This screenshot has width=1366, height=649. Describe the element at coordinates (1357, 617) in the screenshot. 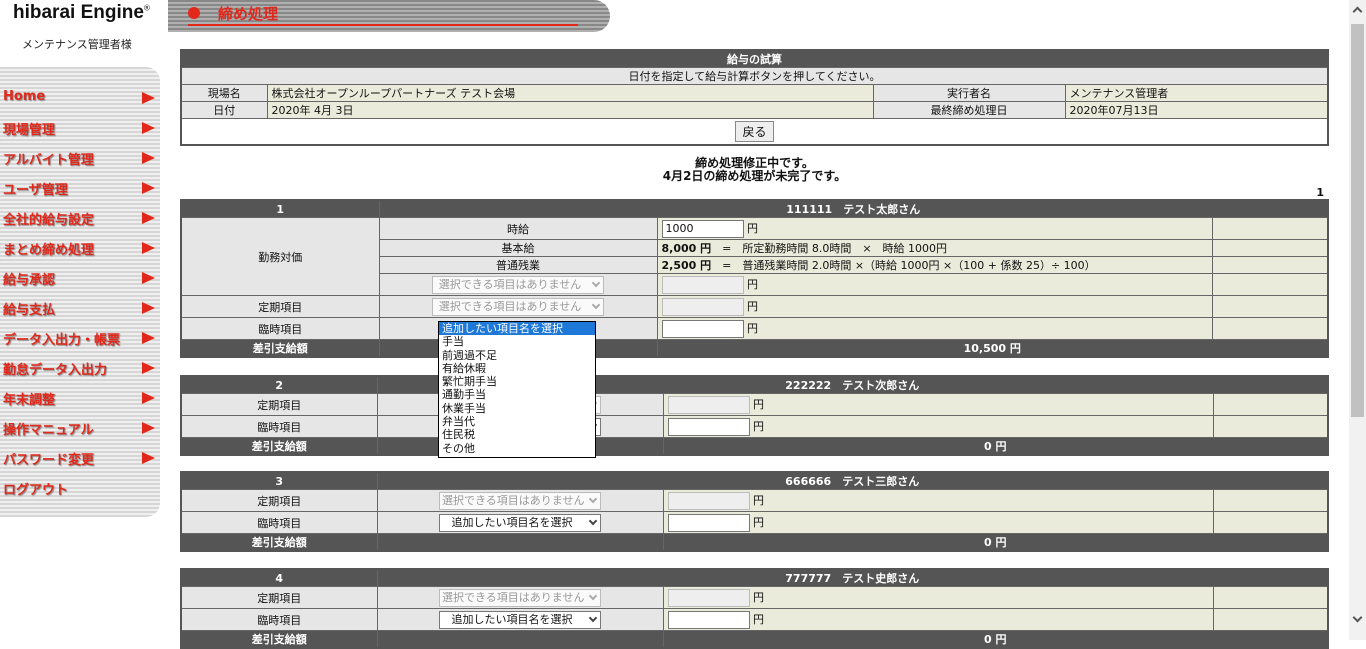

I see `scroll-down-icon` at that location.